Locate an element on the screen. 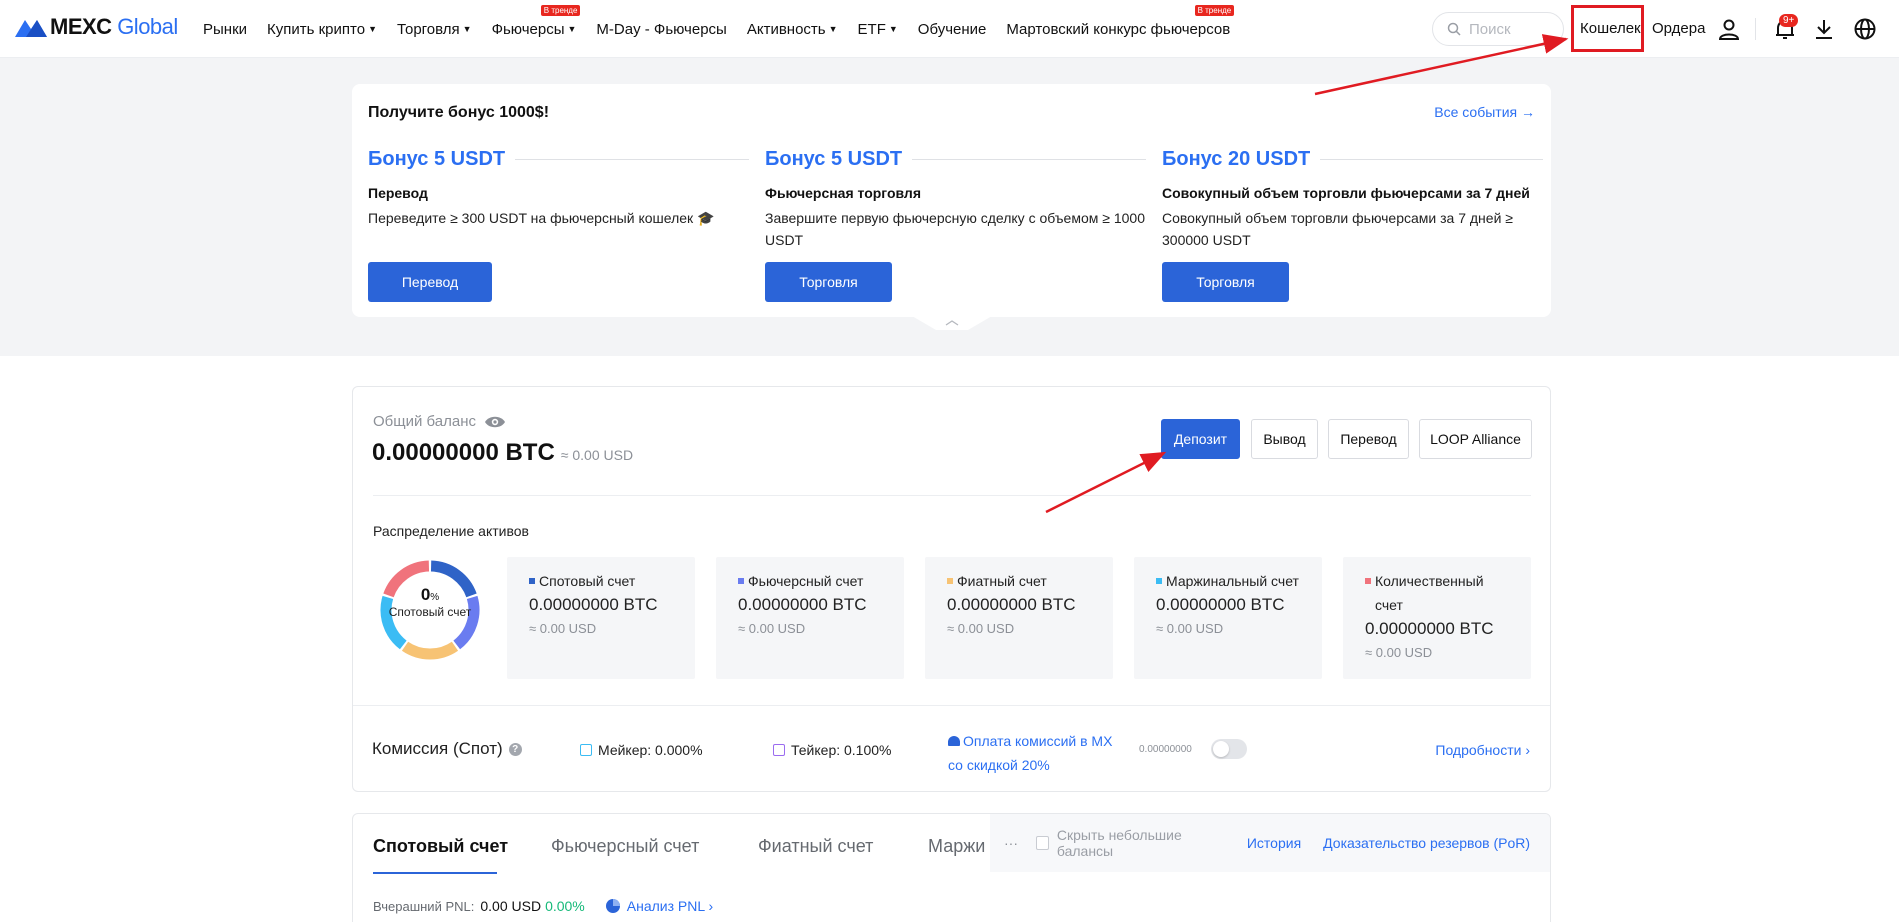 This screenshot has height=922, width=1899. transfer-bonus-button: Перевод is located at coordinates (430, 282).